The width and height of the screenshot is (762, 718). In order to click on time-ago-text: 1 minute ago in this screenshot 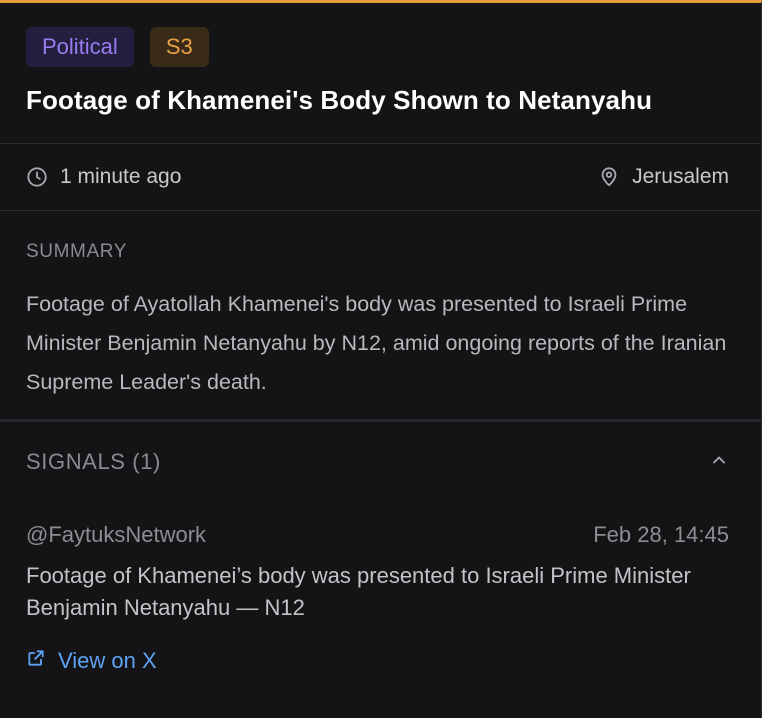, I will do `click(121, 176)`.